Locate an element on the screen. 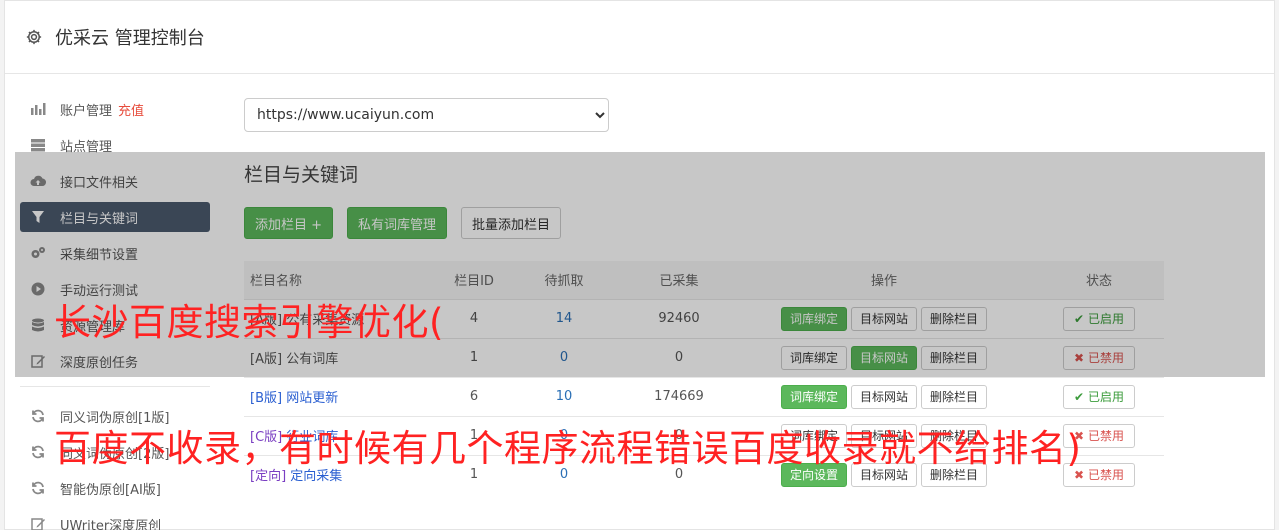  page-title: 优采云 管理控制台 is located at coordinates (130, 38).